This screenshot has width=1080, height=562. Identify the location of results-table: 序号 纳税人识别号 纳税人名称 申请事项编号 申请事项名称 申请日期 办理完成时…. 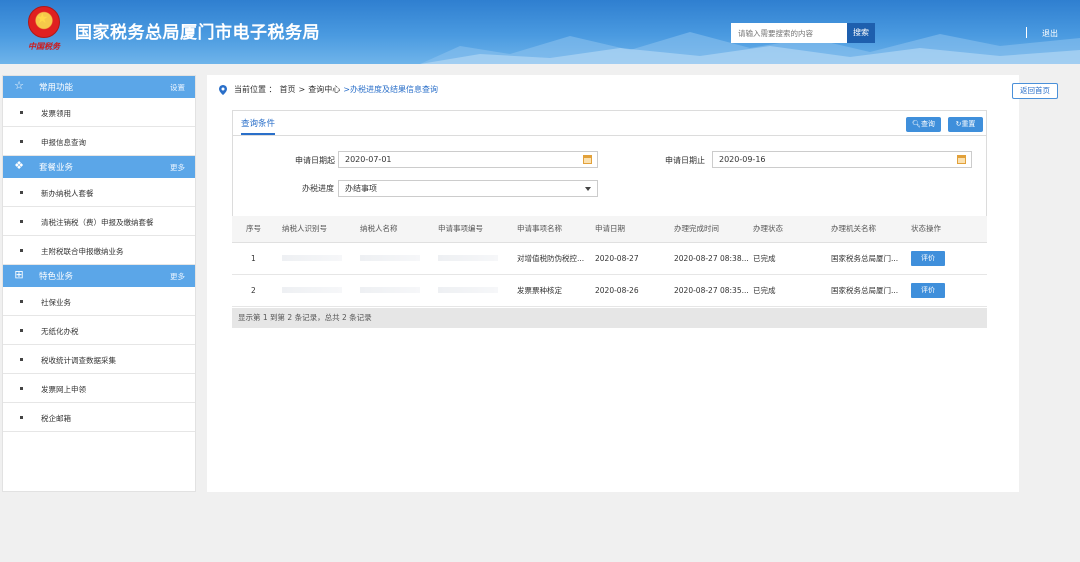
(609, 261).